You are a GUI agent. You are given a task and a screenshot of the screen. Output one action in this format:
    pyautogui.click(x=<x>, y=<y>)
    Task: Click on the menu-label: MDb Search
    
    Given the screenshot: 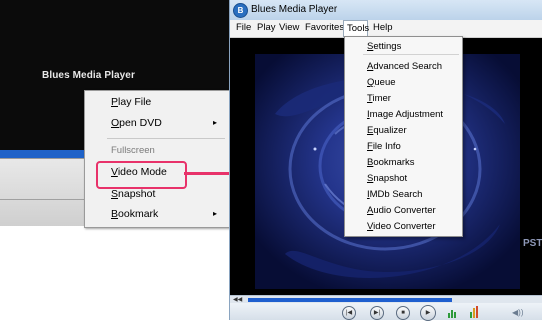 What is the action you would take?
    pyautogui.click(x=396, y=194)
    